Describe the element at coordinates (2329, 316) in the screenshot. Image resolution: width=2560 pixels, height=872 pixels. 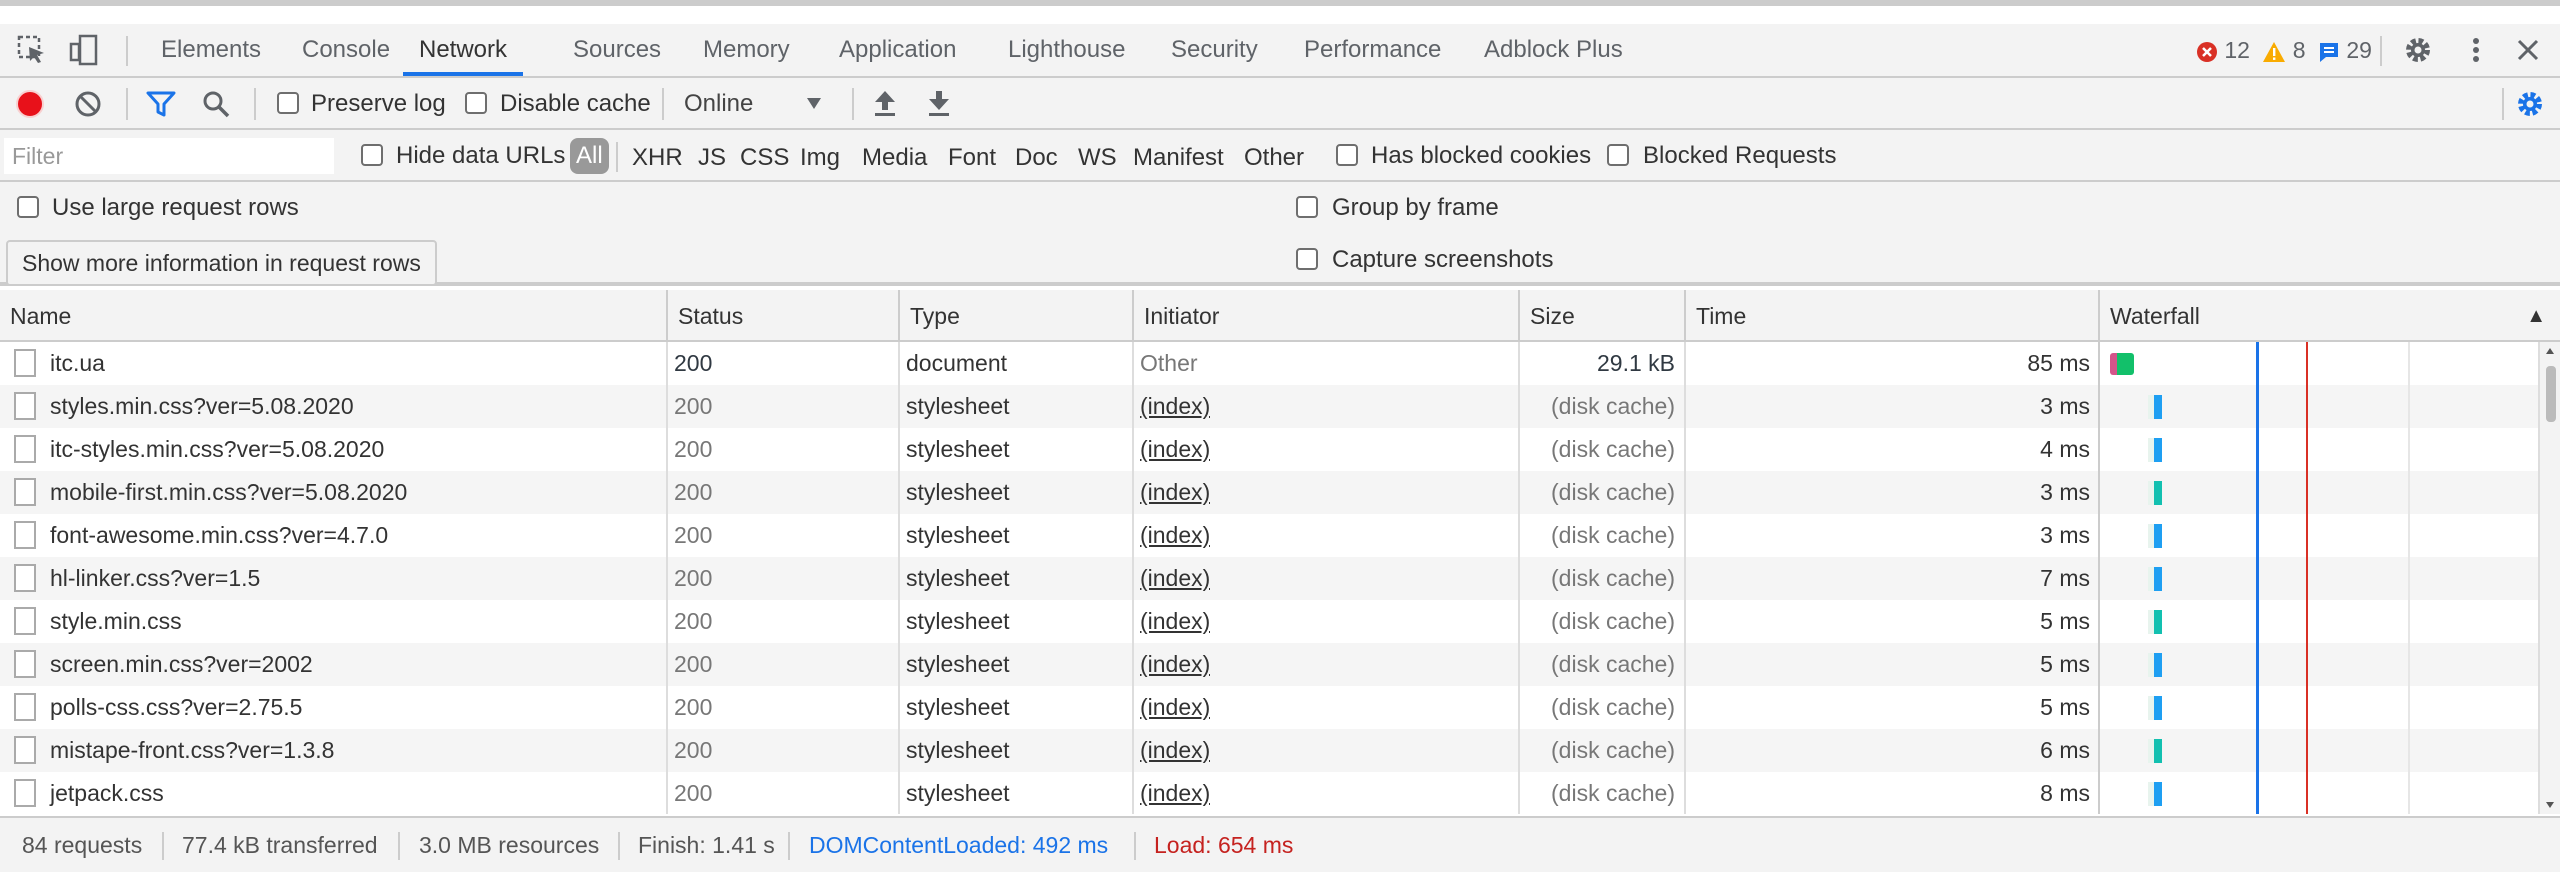
I see `column-header-waterfall: Waterfall ▲` at that location.